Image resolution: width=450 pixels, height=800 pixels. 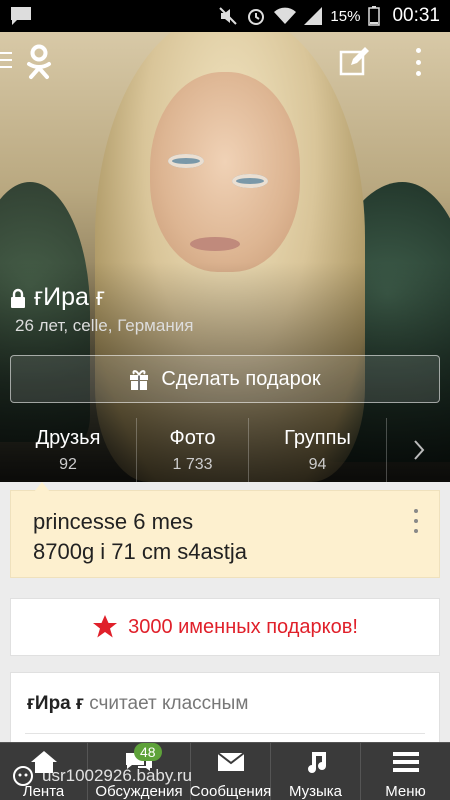 What do you see at coordinates (230, 761) in the screenshot?
I see `mail-icon` at bounding box center [230, 761].